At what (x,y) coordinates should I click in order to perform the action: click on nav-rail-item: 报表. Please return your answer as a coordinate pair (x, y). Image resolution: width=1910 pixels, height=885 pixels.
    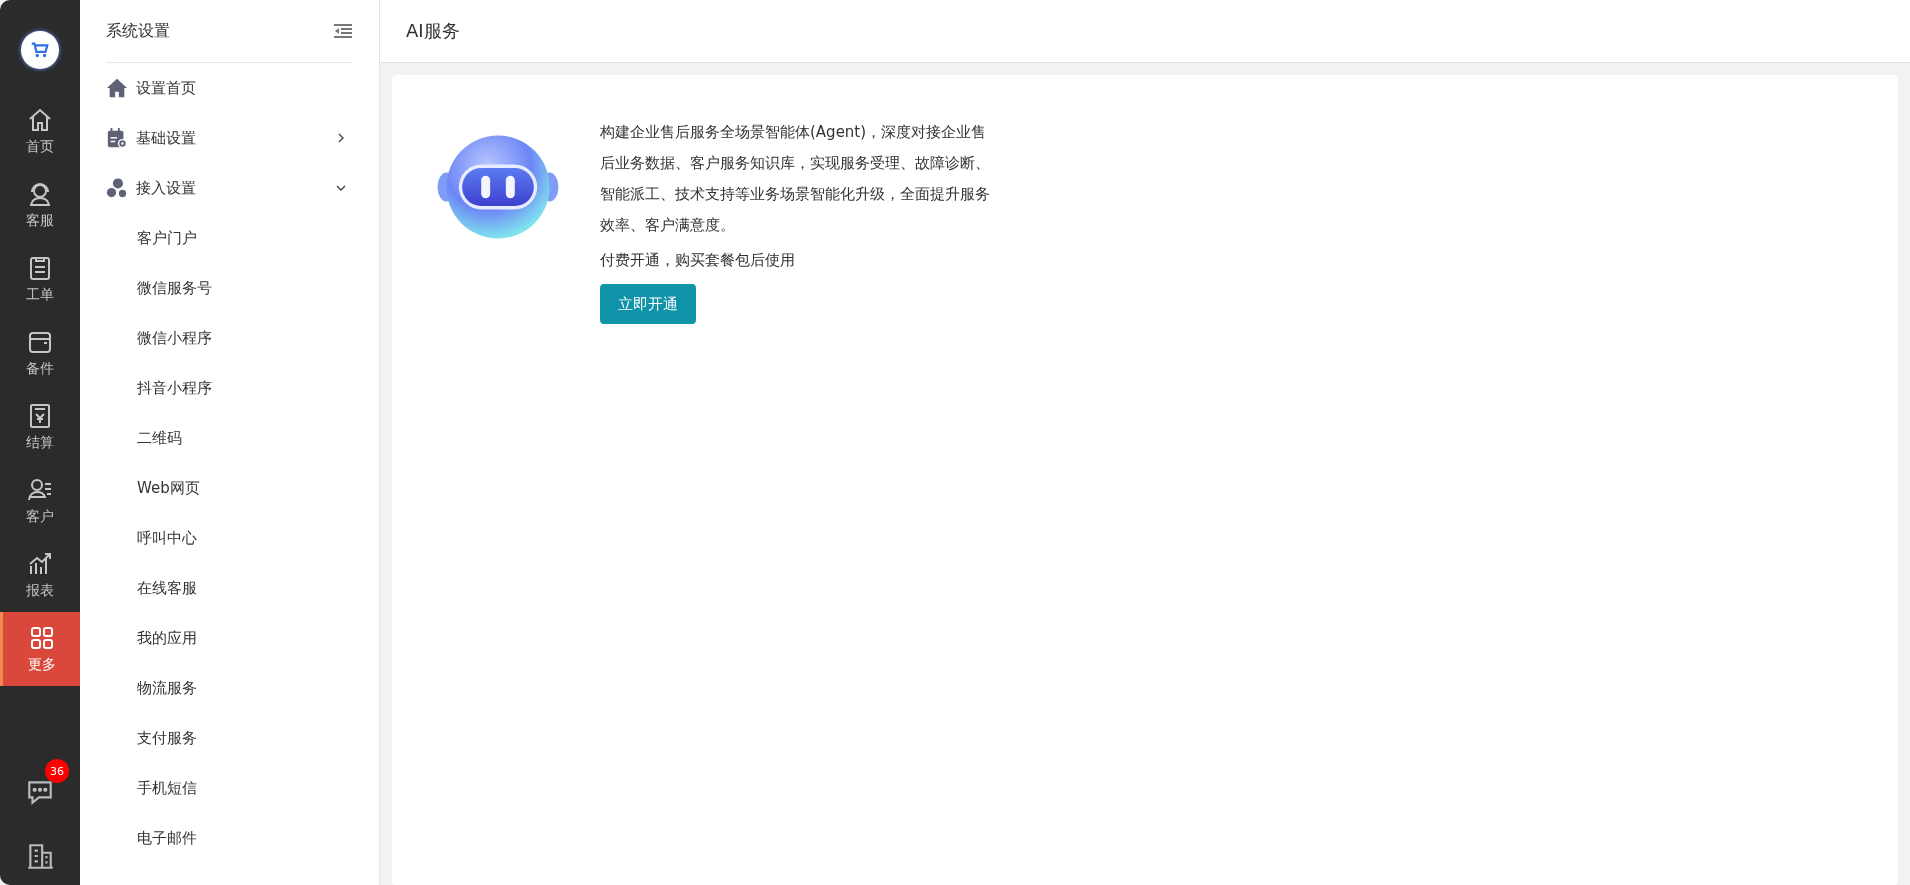
    Looking at the image, I should click on (40, 575).